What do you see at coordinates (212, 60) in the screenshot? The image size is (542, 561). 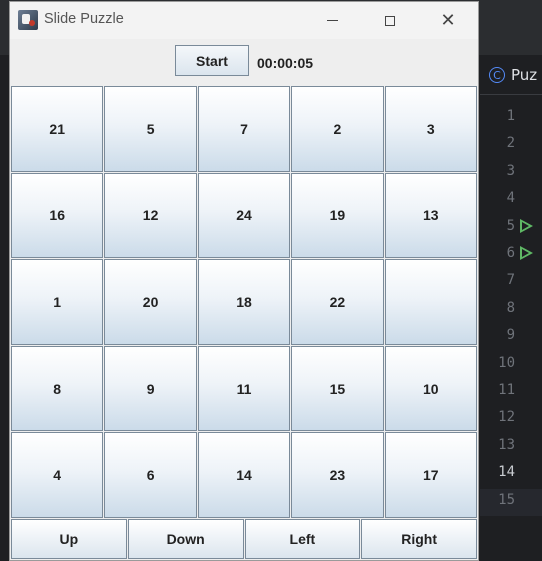 I see `start-button: Start` at bounding box center [212, 60].